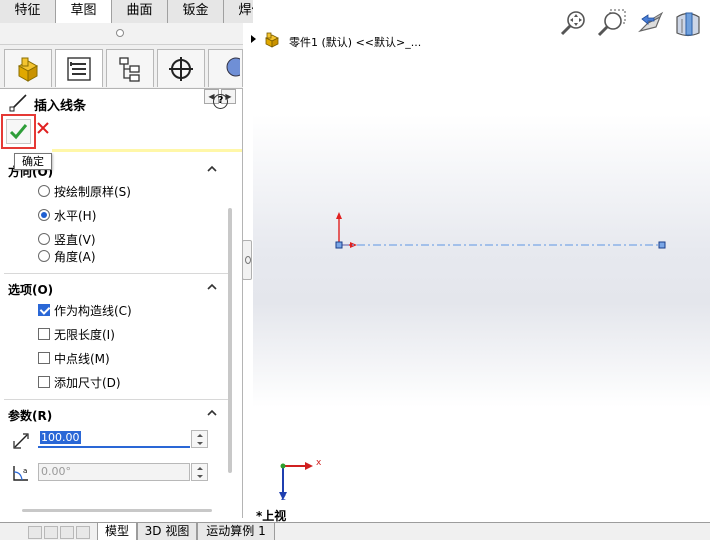 This screenshot has height=540, width=710. What do you see at coordinates (44, 256) in the screenshot?
I see `radio-angle` at bounding box center [44, 256].